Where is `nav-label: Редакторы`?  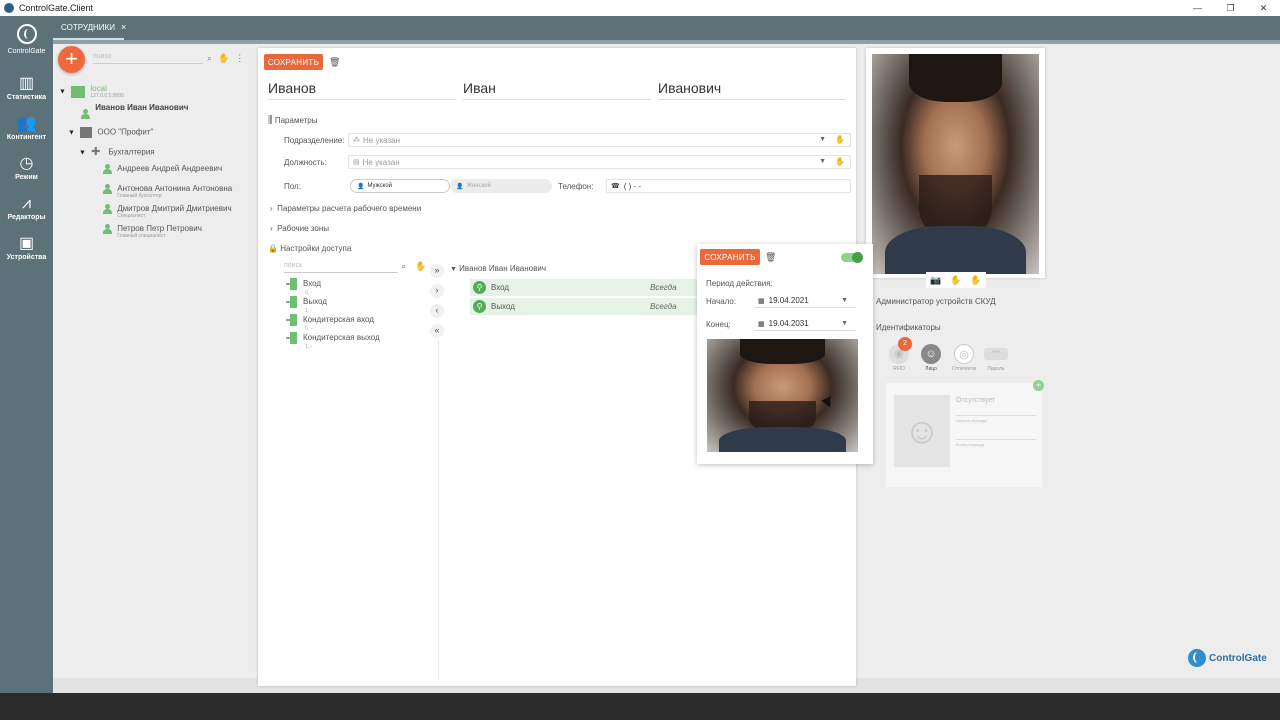
nav-label: Редакторы is located at coordinates (26, 217).